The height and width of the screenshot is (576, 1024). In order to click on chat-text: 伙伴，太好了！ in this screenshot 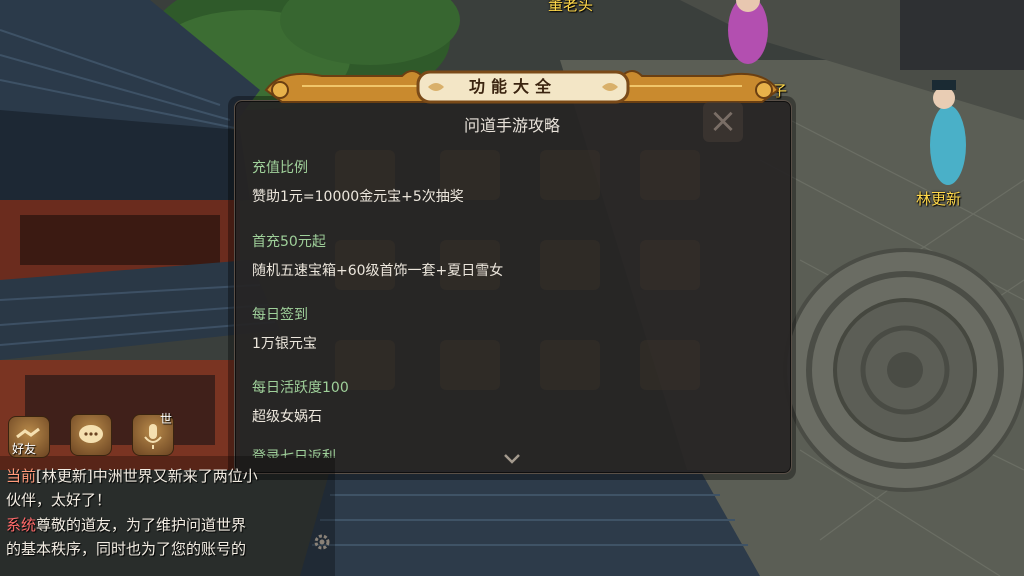, I will do `click(59, 500)`.